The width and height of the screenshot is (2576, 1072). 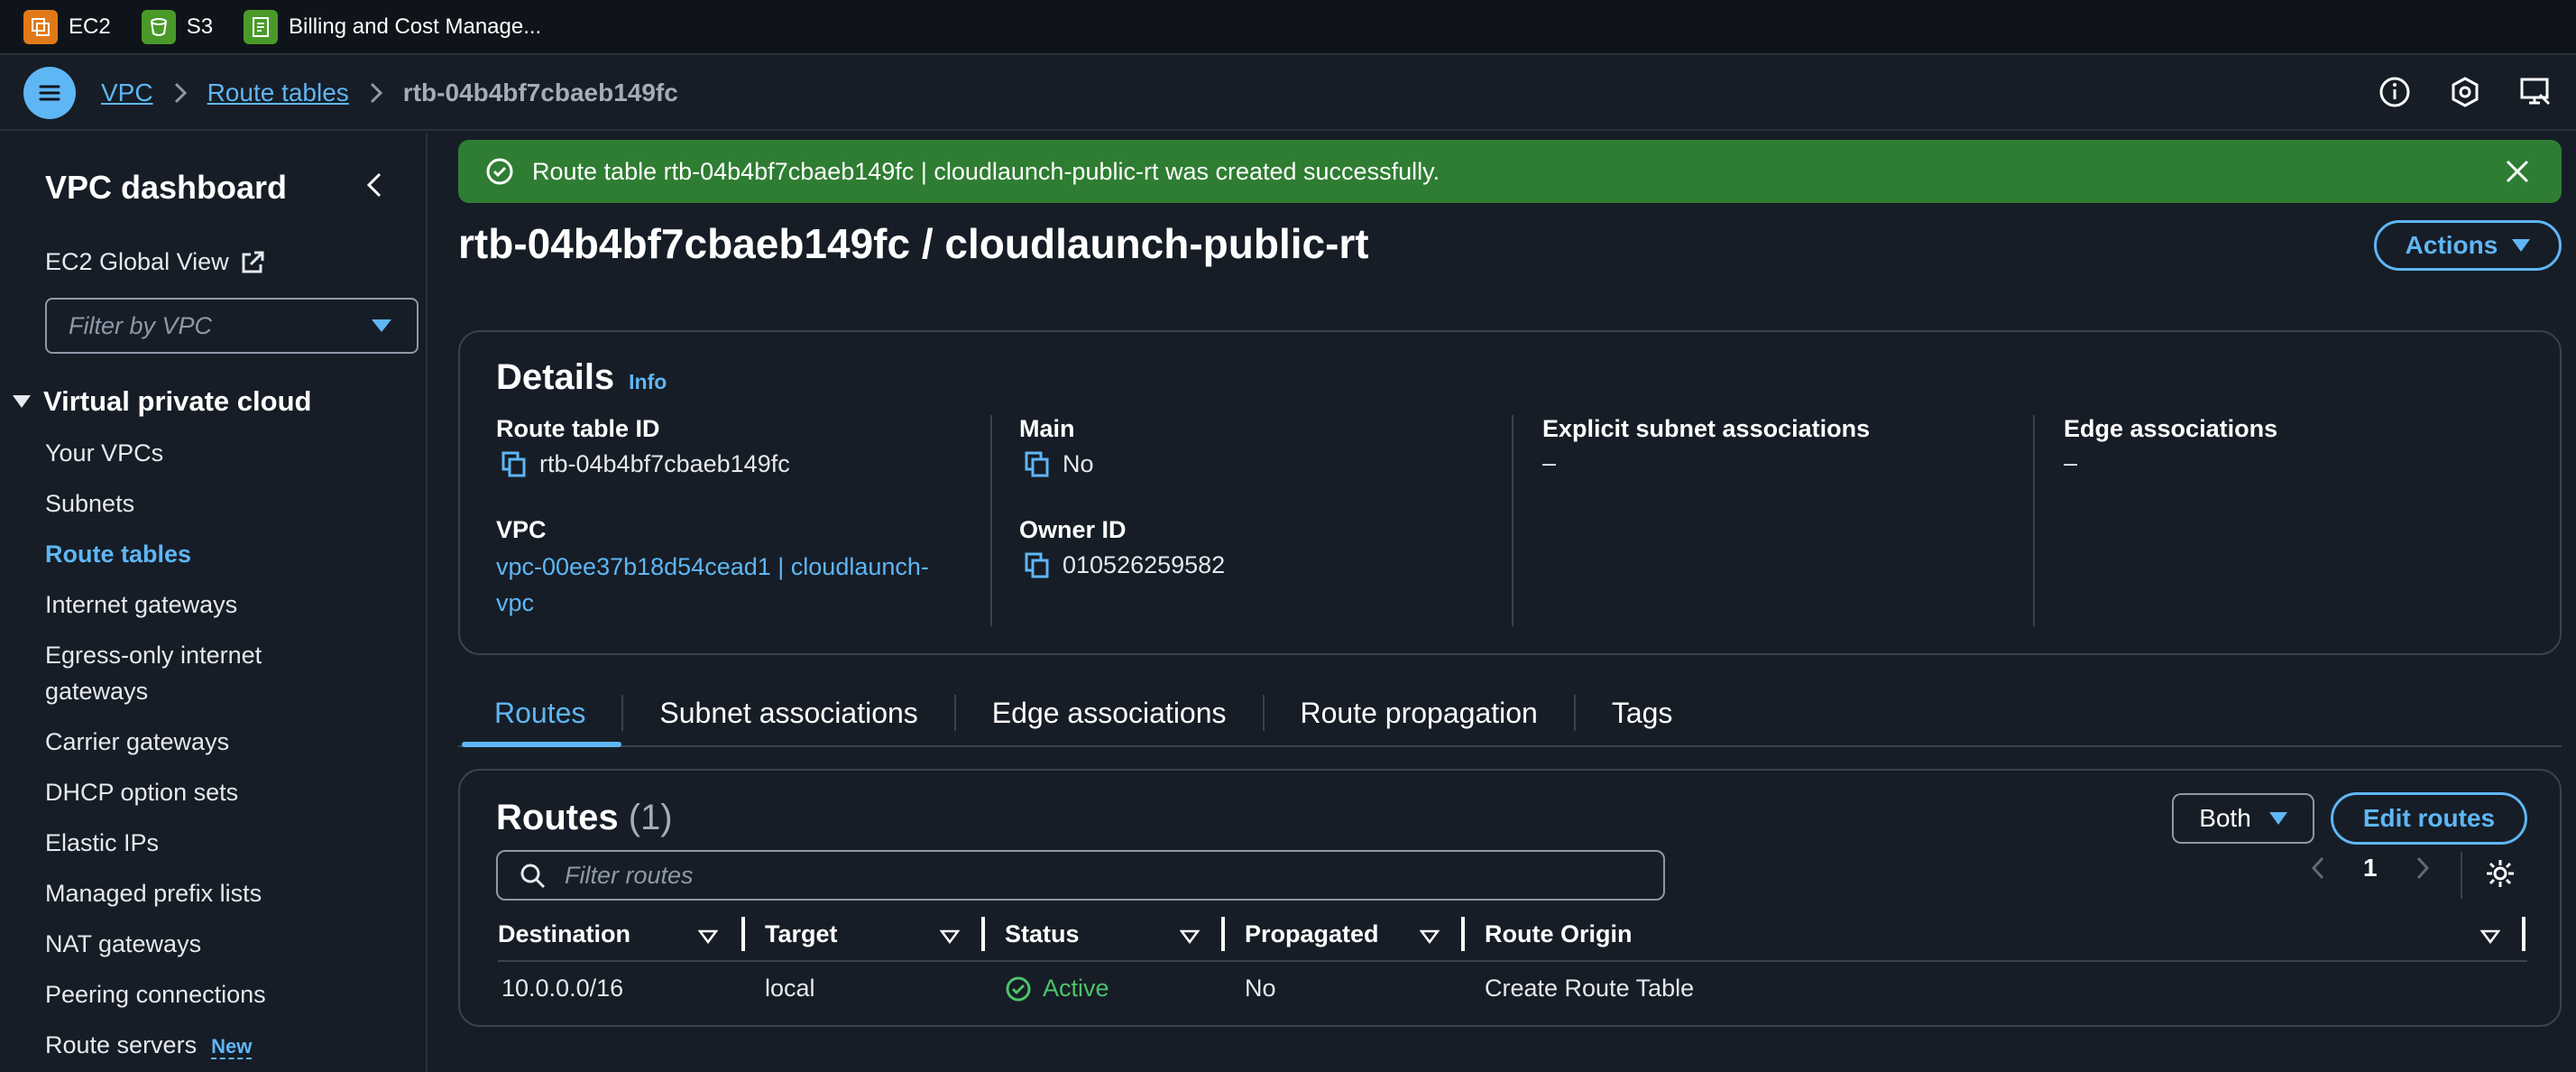 What do you see at coordinates (1420, 713) in the screenshot?
I see `tab-route-propagation: Route propagation` at bounding box center [1420, 713].